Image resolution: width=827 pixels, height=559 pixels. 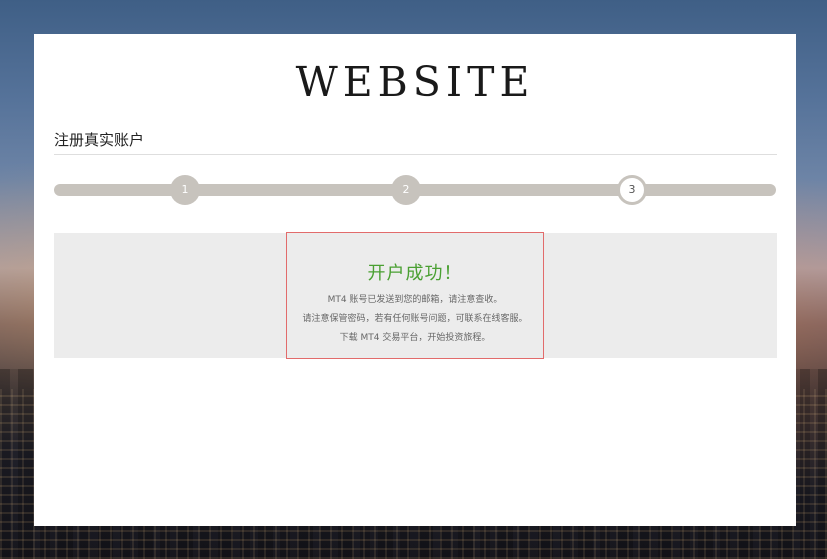 I want to click on website-logo: WEBSITE, so click(x=415, y=82).